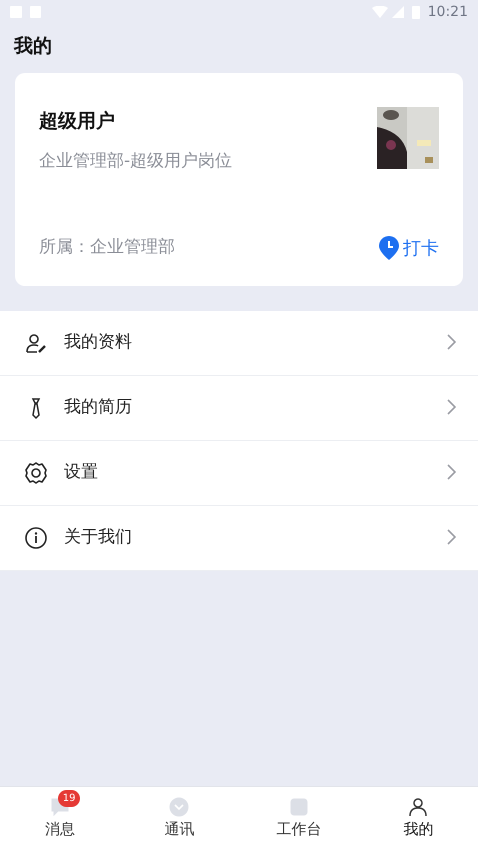 The height and width of the screenshot is (850, 478). What do you see at coordinates (448, 12) in the screenshot?
I see `status-time: 10:21` at bounding box center [448, 12].